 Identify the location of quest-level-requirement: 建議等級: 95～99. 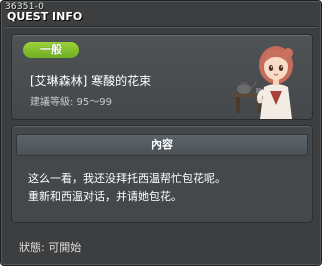
(71, 102).